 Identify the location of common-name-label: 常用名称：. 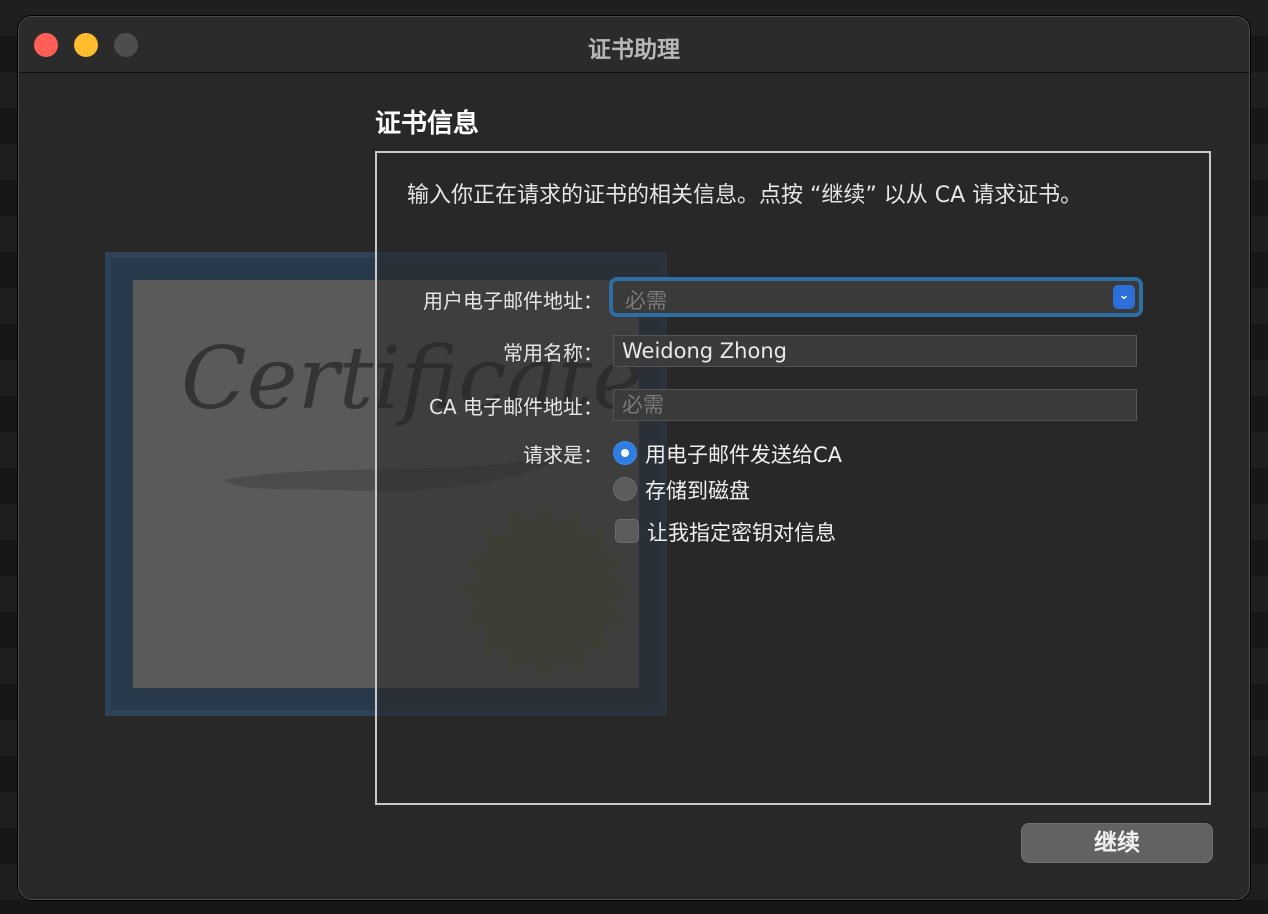
(553, 353).